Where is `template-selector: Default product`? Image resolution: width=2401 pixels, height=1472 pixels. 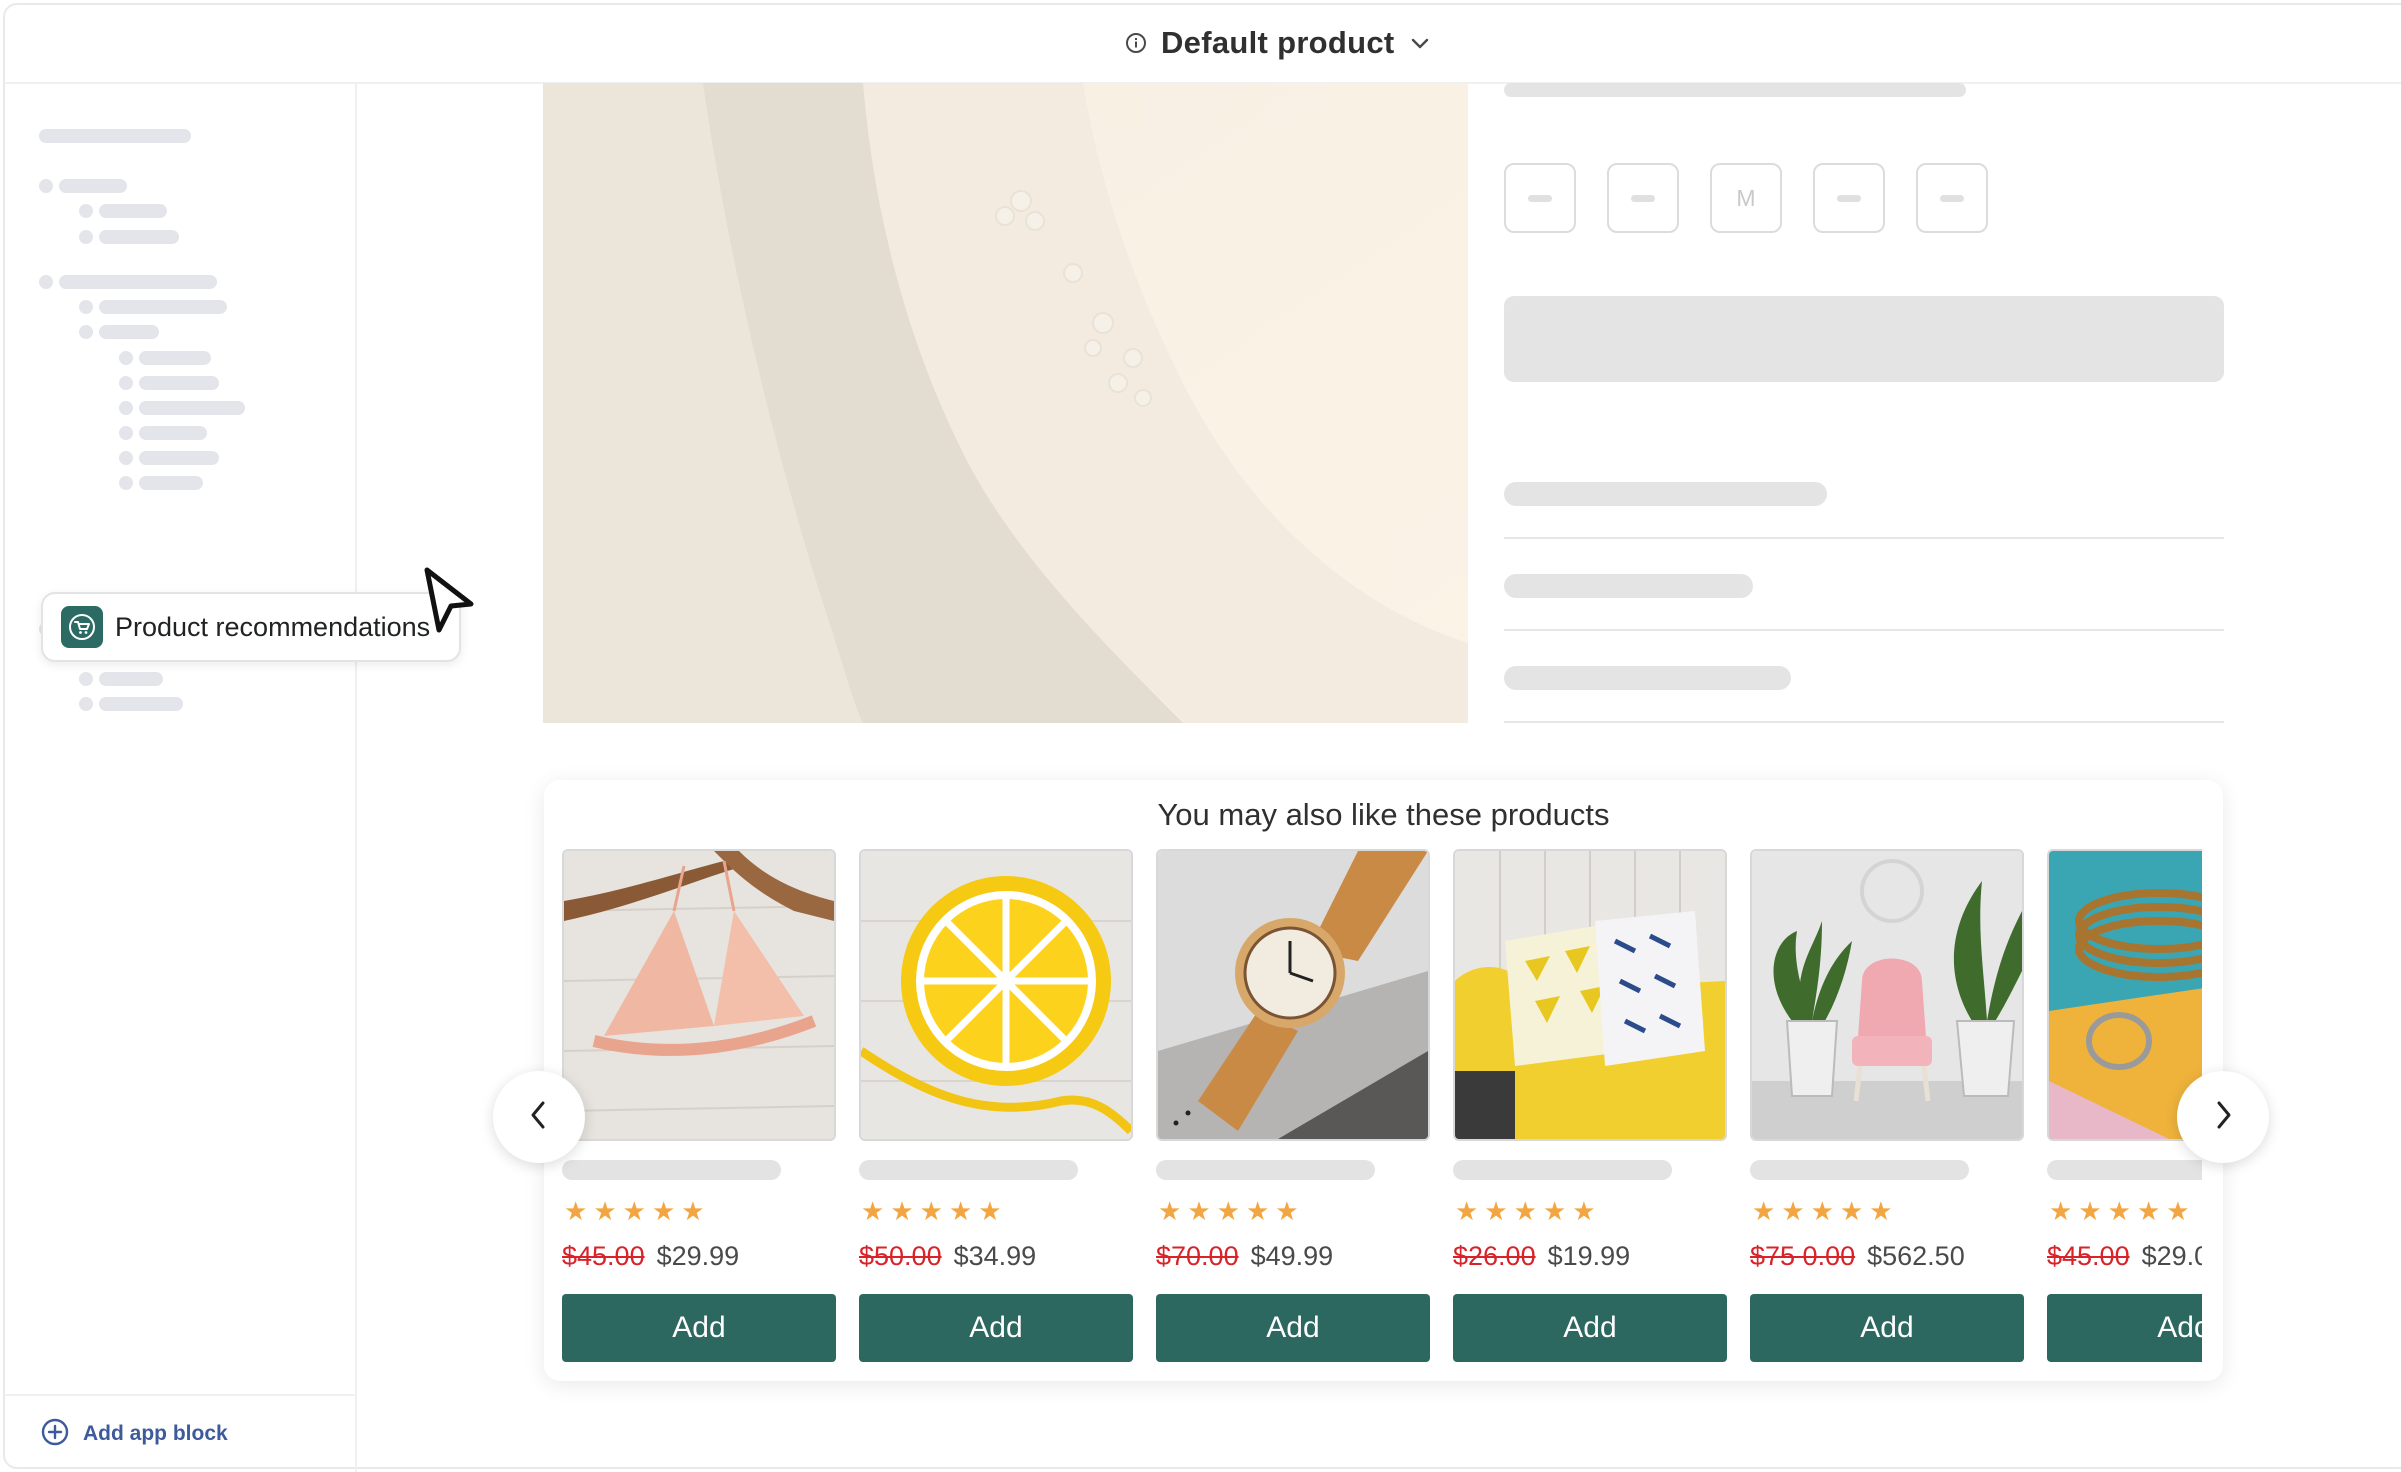
template-selector: Default product is located at coordinates (1278, 43).